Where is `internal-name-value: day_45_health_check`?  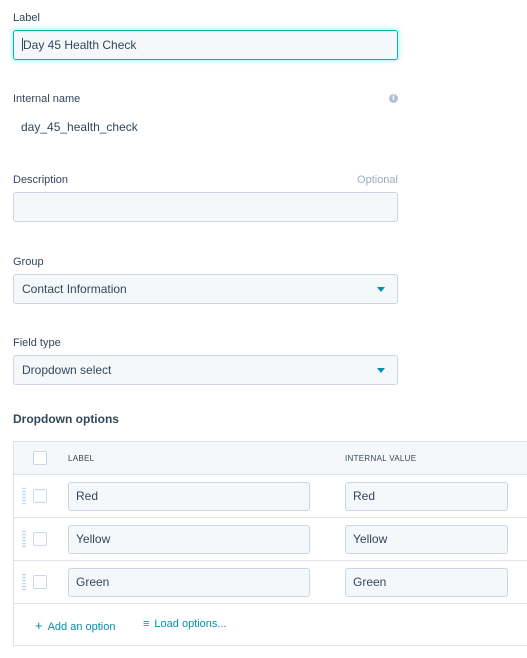 internal-name-value: day_45_health_check is located at coordinates (79, 127).